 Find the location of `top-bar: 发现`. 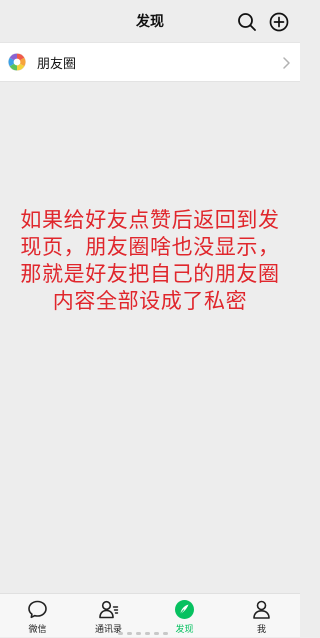

top-bar: 发现 is located at coordinates (150, 22).